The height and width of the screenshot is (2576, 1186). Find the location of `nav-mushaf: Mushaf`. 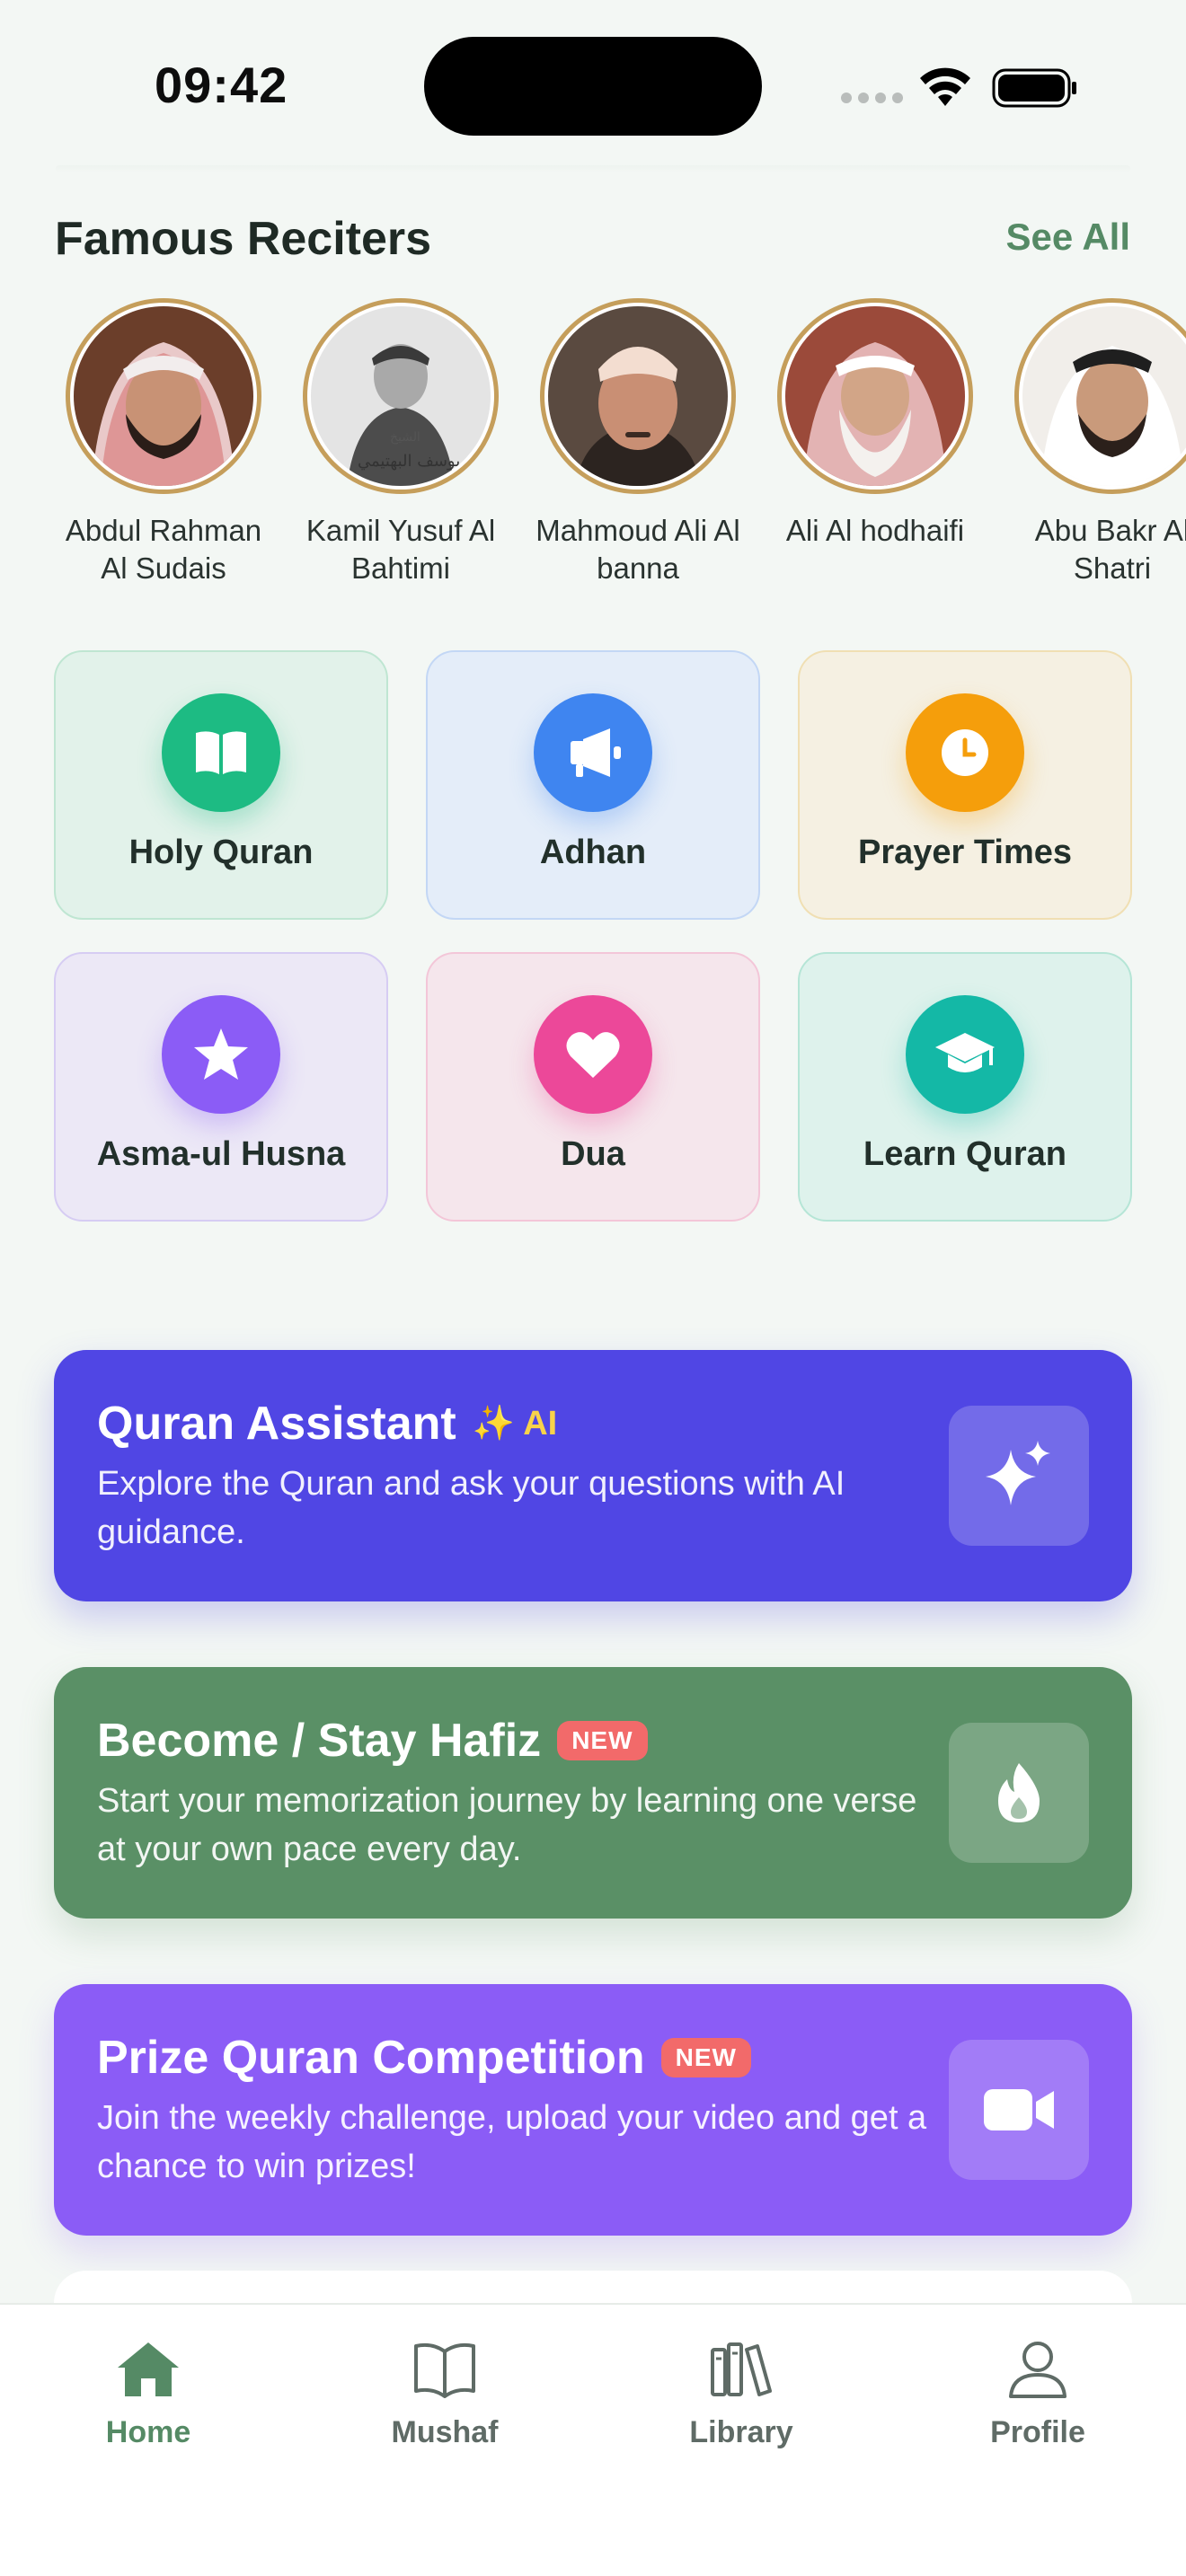

nav-mushaf: Mushaf is located at coordinates (445, 2395).